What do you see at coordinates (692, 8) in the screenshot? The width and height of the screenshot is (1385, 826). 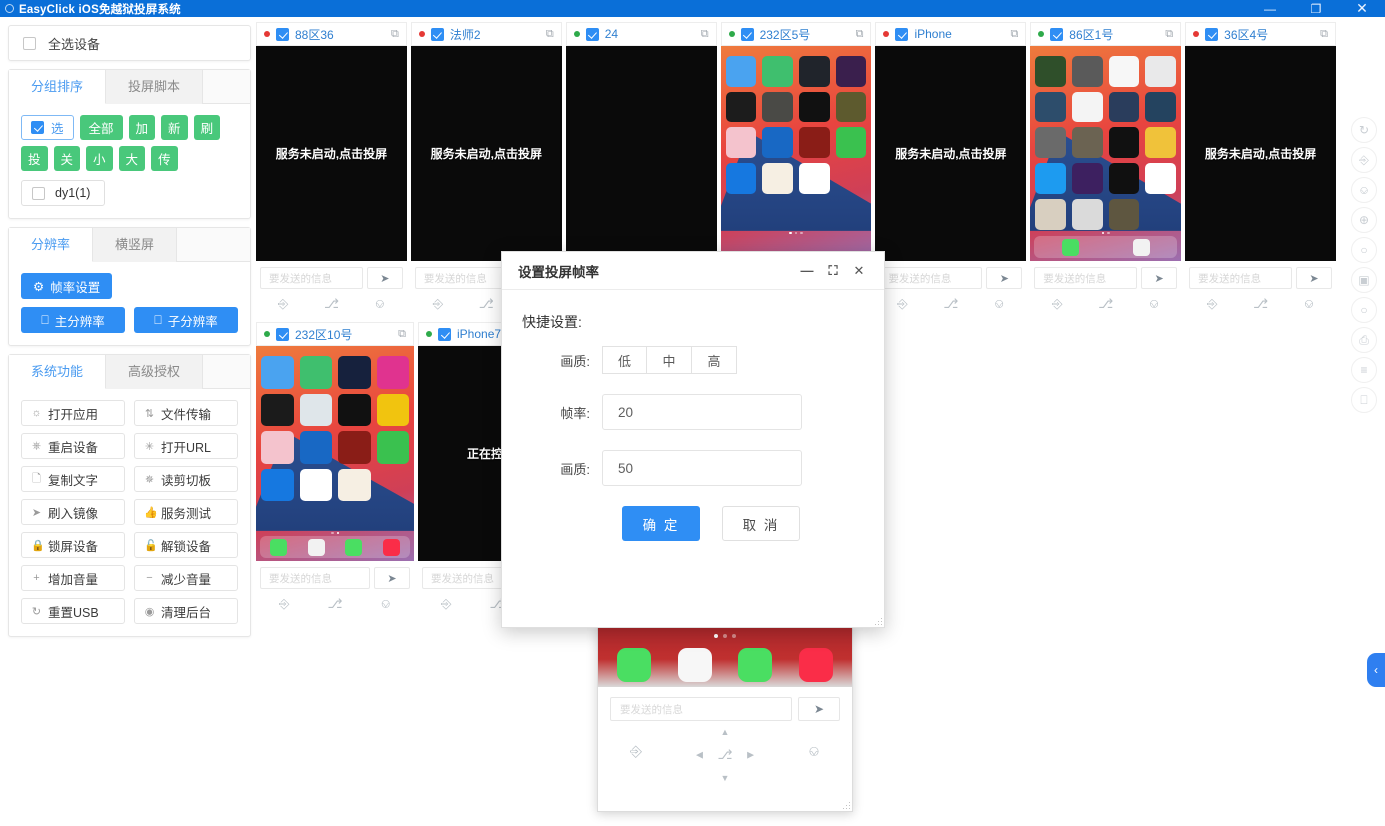 I see `window-titlebar: EasyClick iOS免越狱投屏系统 — ❐ ✕` at bounding box center [692, 8].